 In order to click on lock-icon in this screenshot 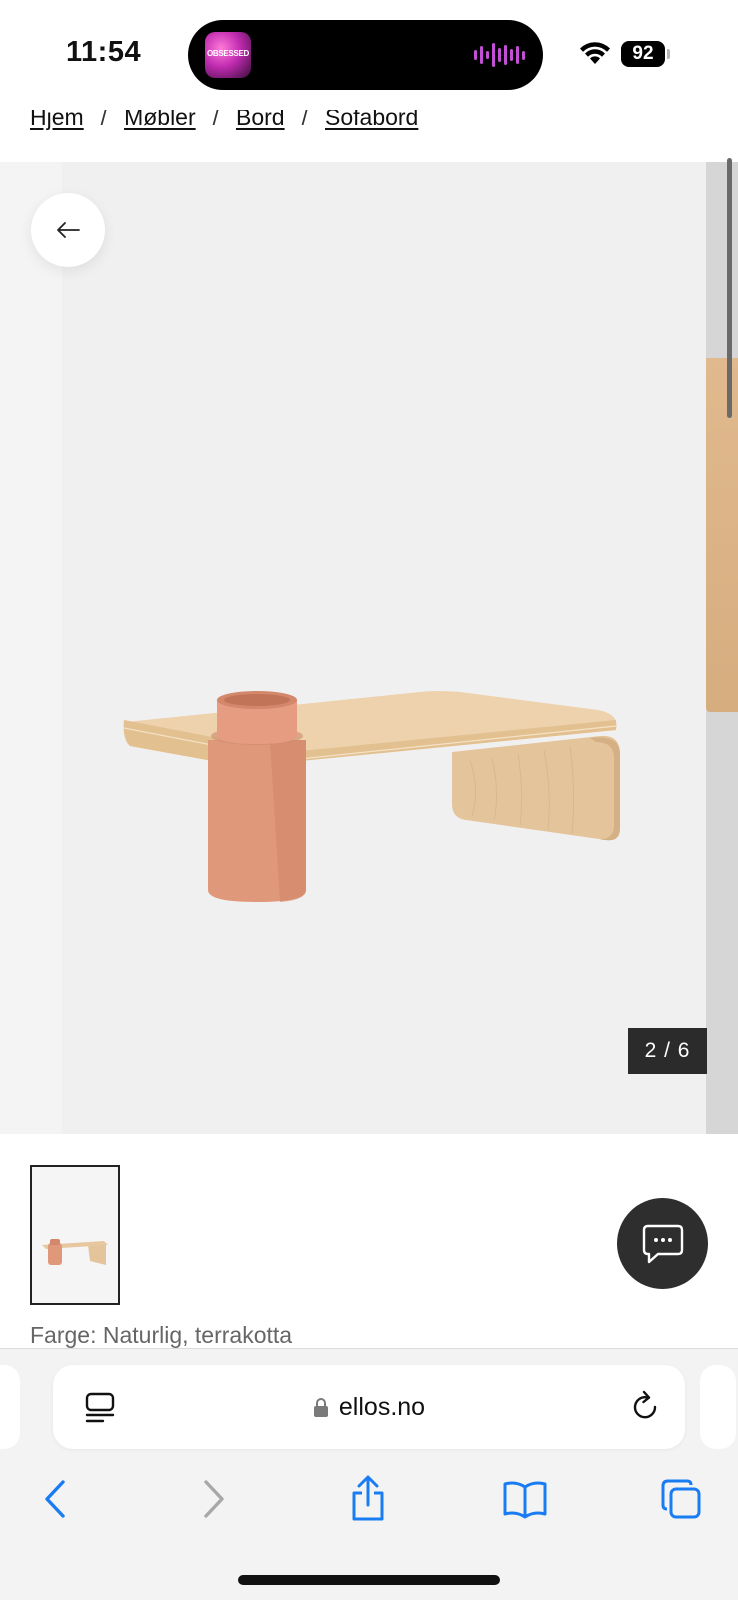, I will do `click(320, 1407)`.